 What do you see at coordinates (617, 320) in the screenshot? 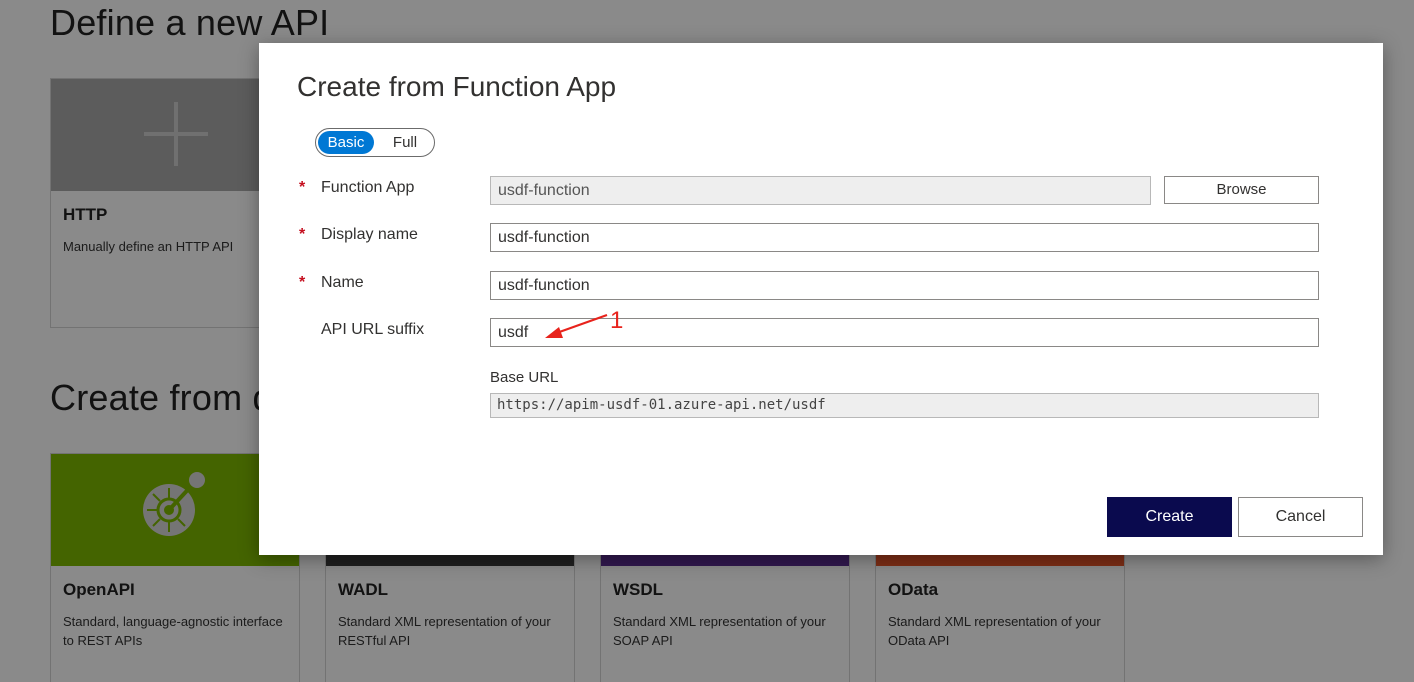
I see `annotation-number: 1` at bounding box center [617, 320].